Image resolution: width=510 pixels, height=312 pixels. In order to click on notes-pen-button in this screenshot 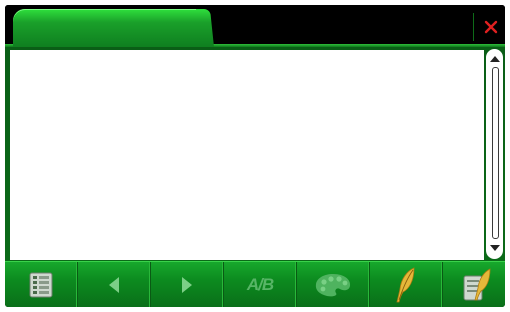, I will do `click(474, 284)`.